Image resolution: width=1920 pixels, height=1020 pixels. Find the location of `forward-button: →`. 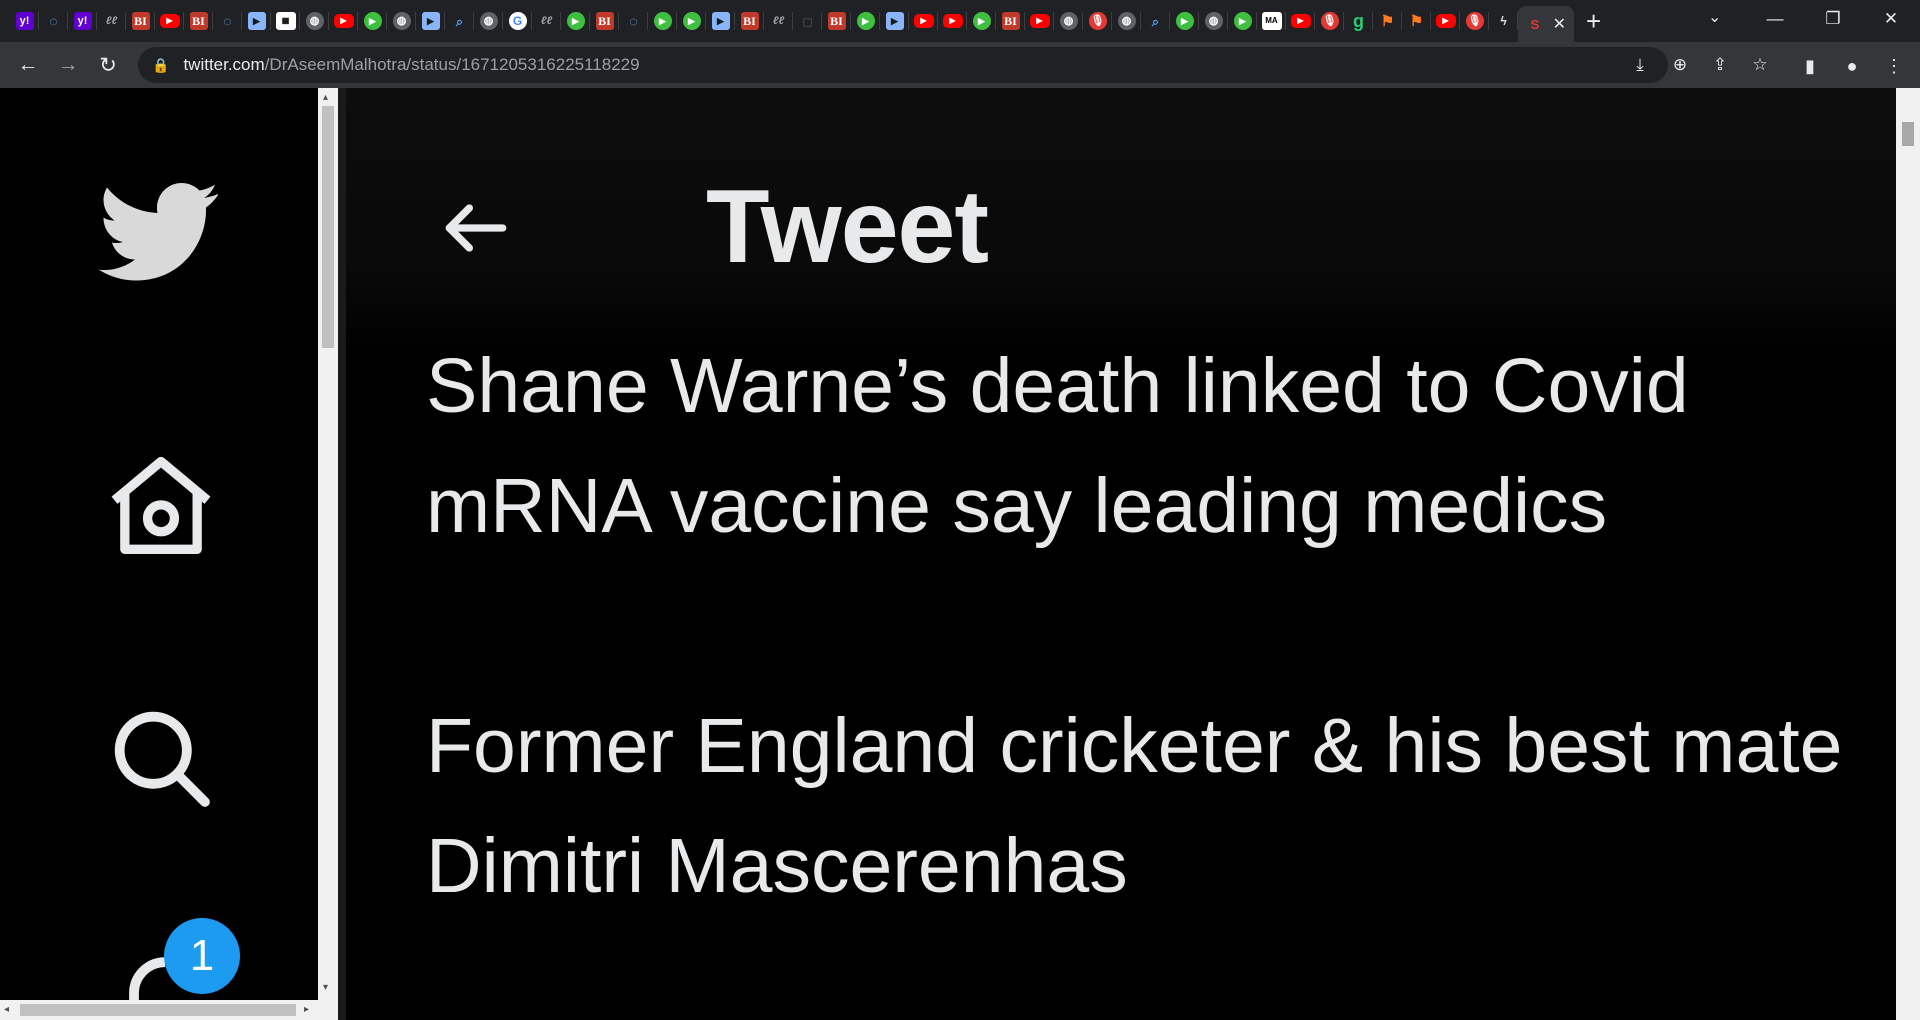

forward-button: → is located at coordinates (68, 65).